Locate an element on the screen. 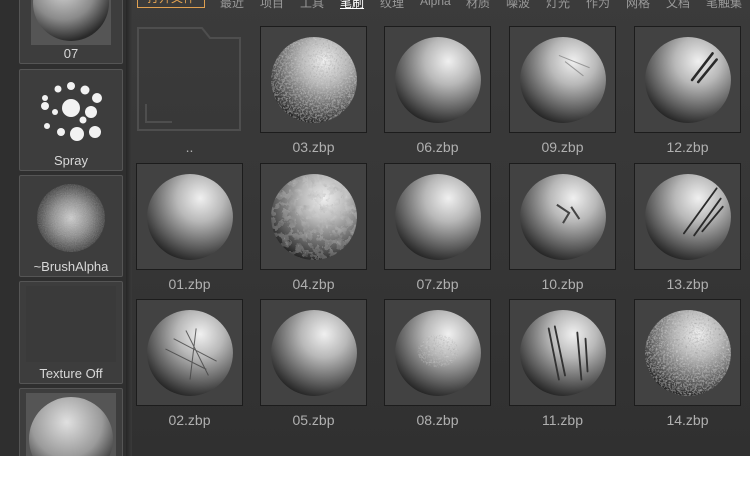 The image size is (750, 480). menu-tab-0: 最近 is located at coordinates (232, 5).